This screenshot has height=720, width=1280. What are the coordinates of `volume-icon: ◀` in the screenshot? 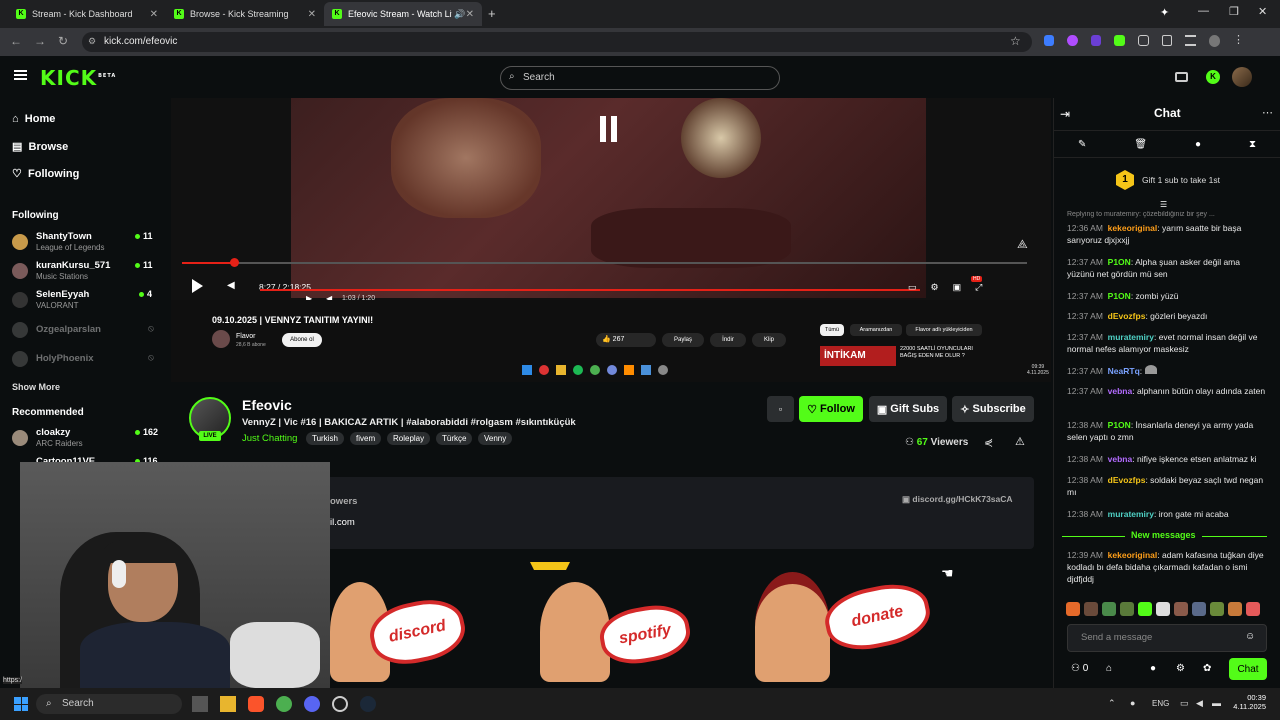 It's located at (231, 285).